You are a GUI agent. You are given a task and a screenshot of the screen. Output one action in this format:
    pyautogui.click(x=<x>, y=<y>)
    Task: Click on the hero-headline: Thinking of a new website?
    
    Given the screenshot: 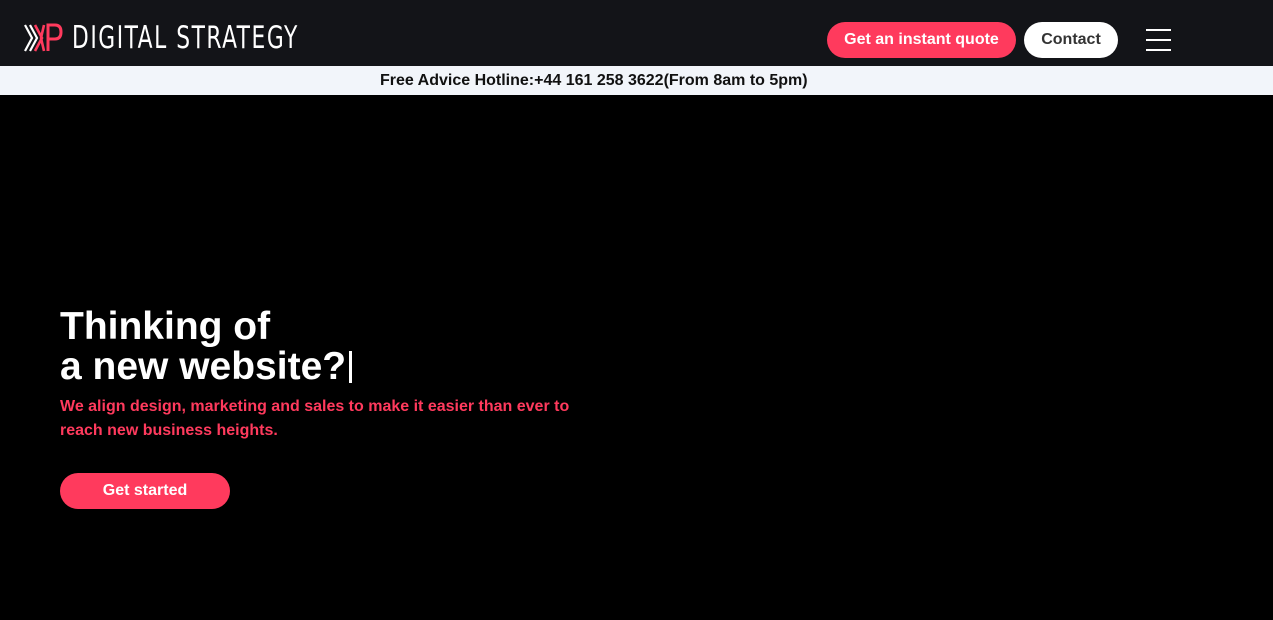 What is the action you would take?
    pyautogui.click(x=206, y=346)
    